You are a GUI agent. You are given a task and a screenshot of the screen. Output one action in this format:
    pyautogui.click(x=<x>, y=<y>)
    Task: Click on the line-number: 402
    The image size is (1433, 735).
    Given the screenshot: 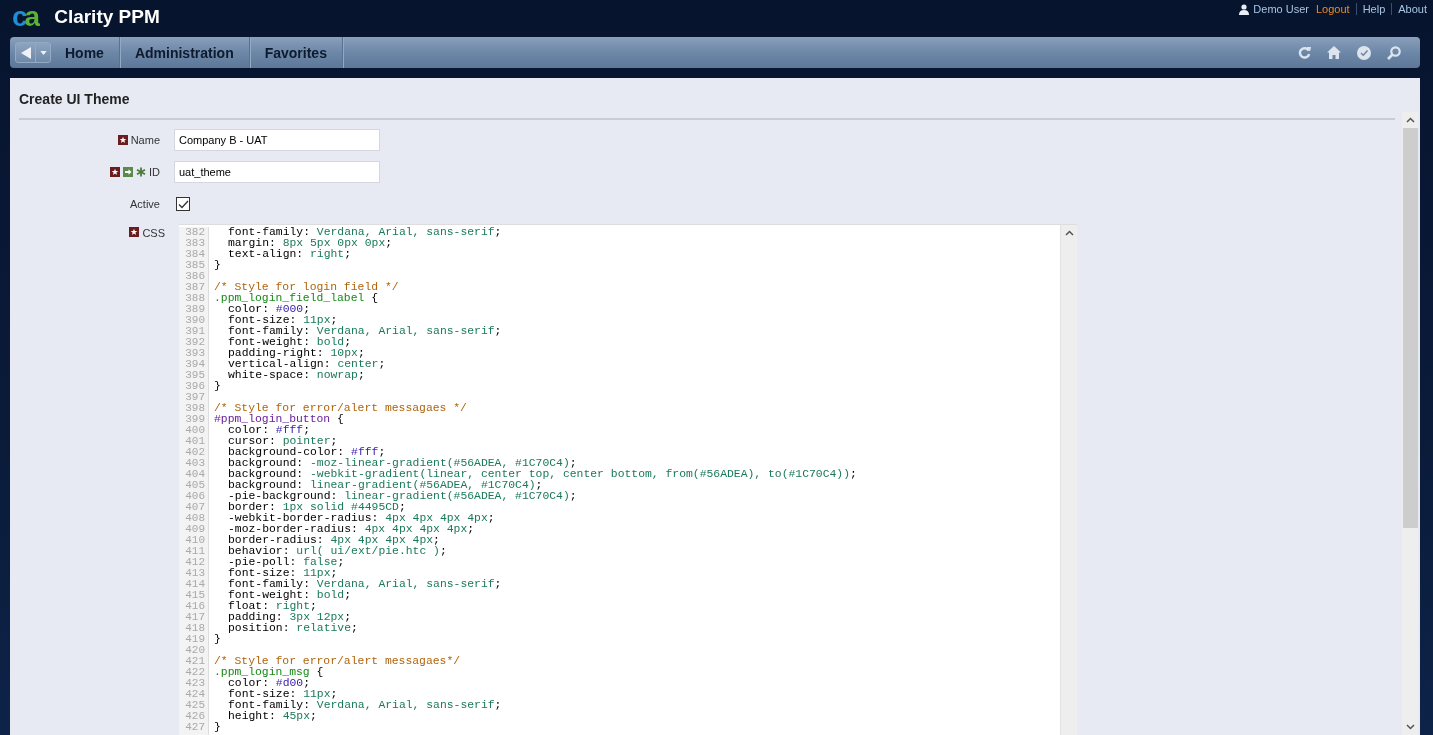 What is the action you would take?
    pyautogui.click(x=194, y=452)
    